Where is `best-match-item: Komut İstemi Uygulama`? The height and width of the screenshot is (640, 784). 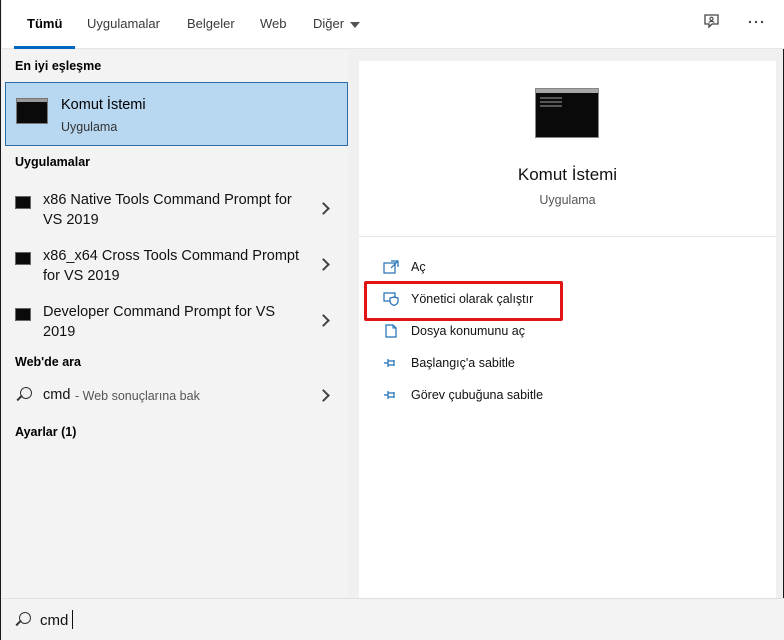
best-match-item: Komut İstemi Uygulama is located at coordinates (176, 114).